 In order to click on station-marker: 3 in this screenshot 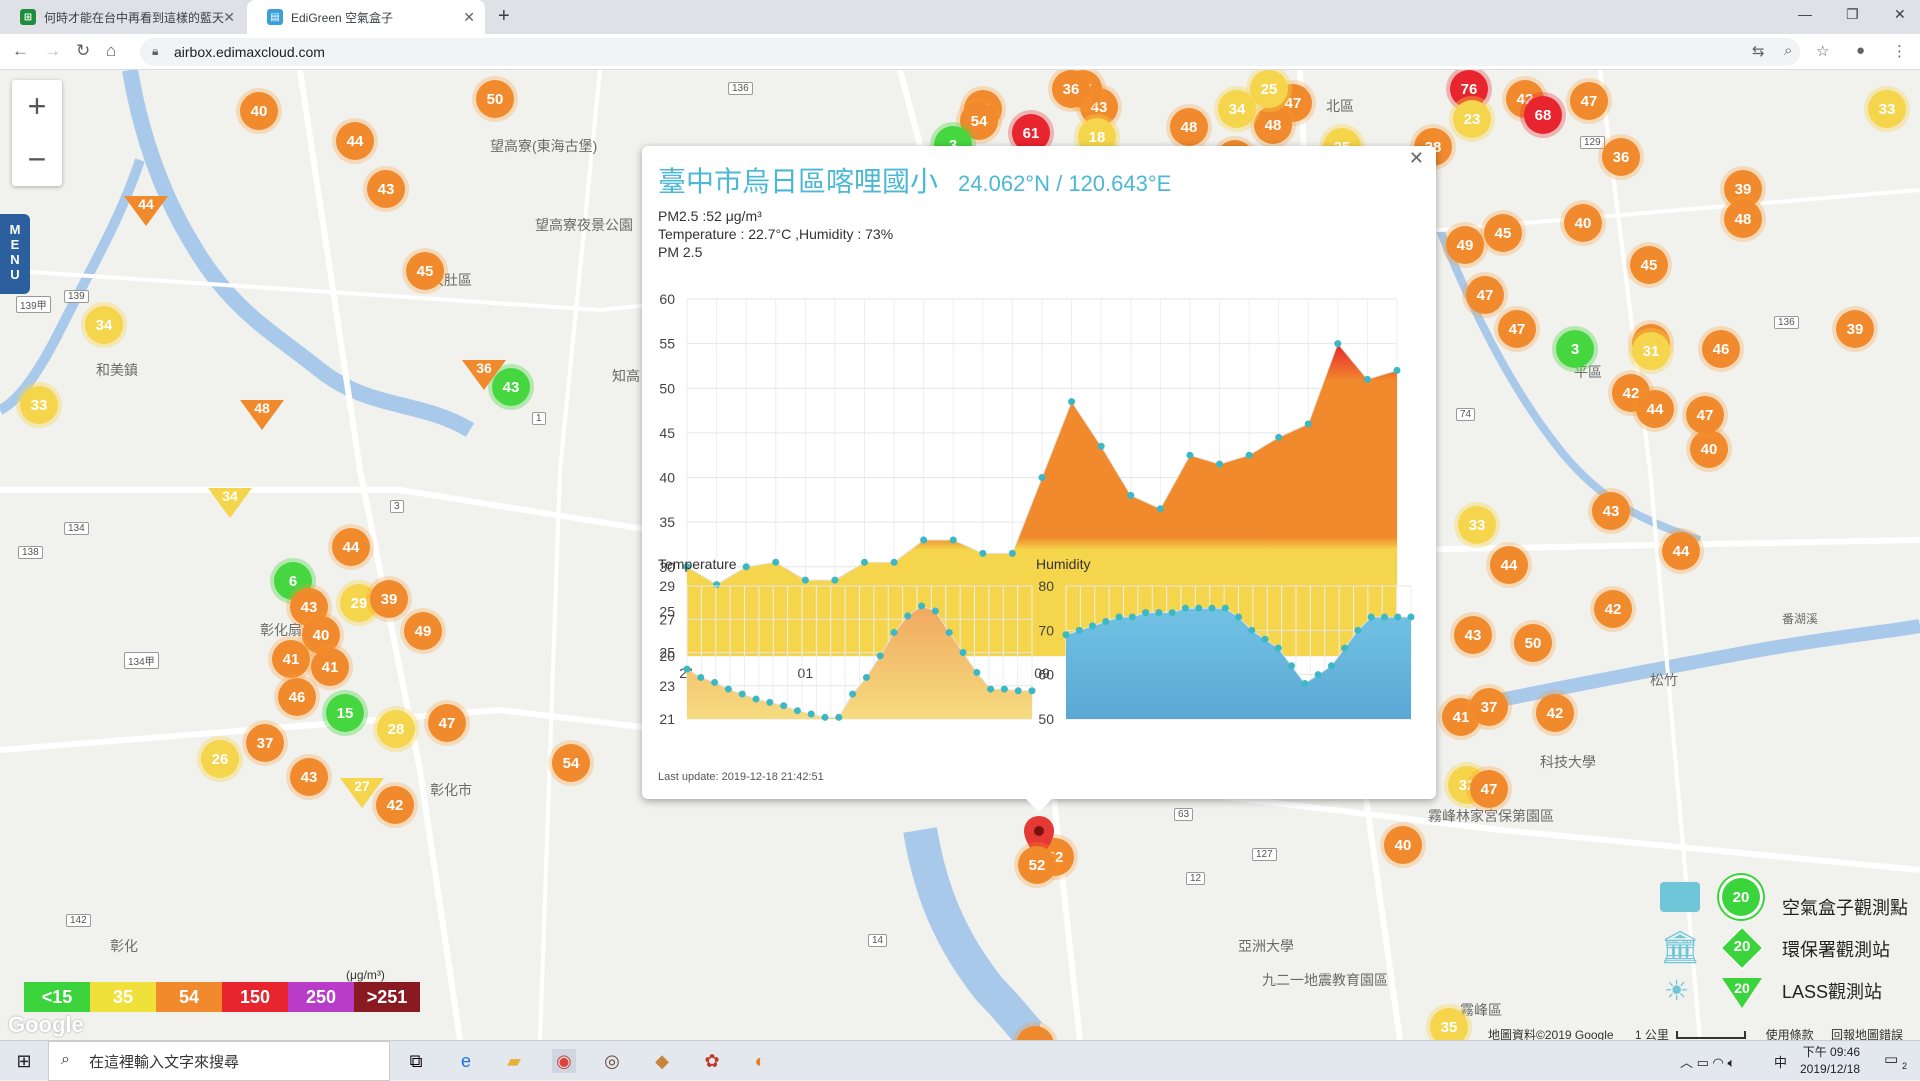, I will do `click(1575, 349)`.